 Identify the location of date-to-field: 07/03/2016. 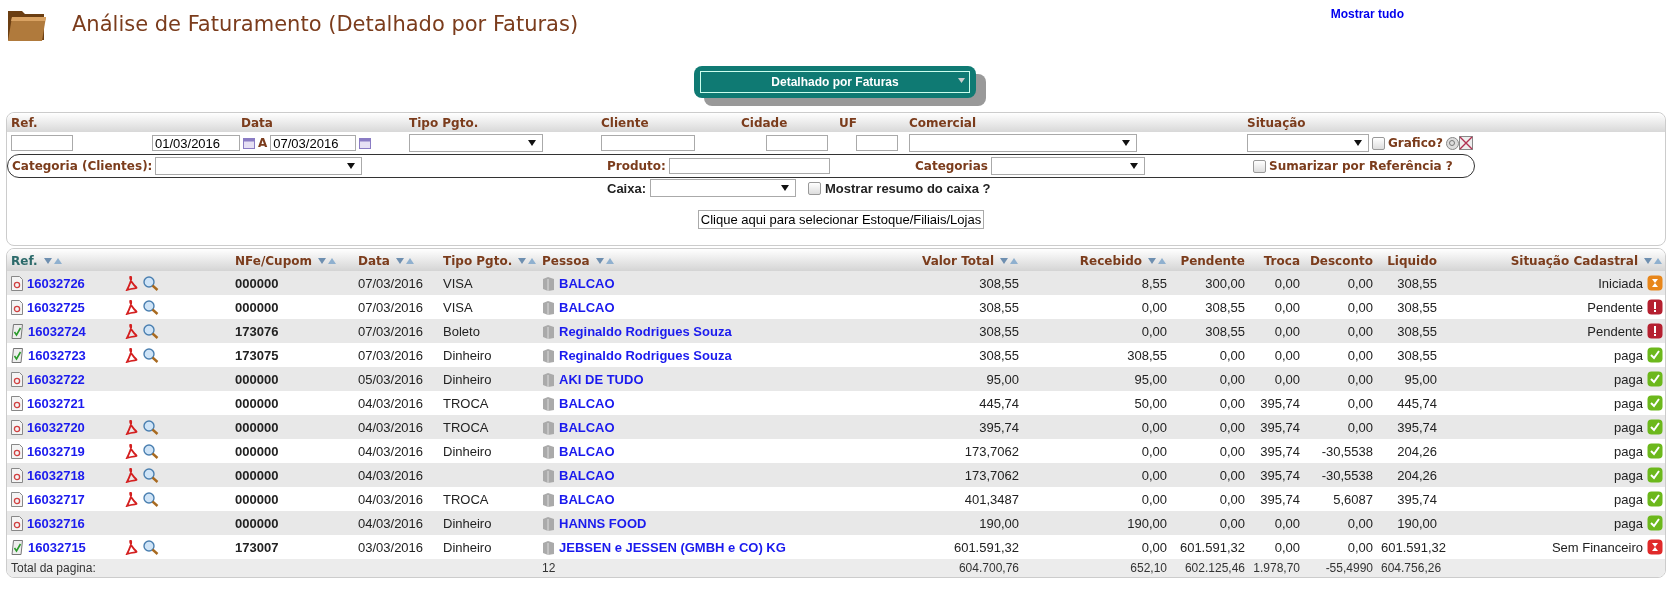
(313, 143).